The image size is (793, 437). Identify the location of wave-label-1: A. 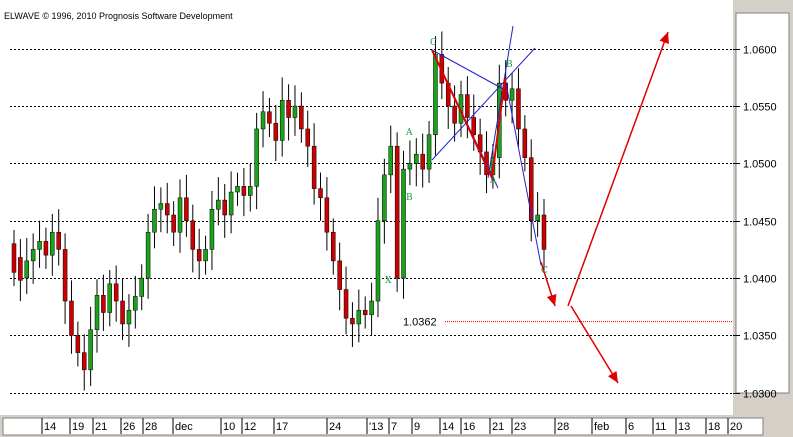
(409, 133).